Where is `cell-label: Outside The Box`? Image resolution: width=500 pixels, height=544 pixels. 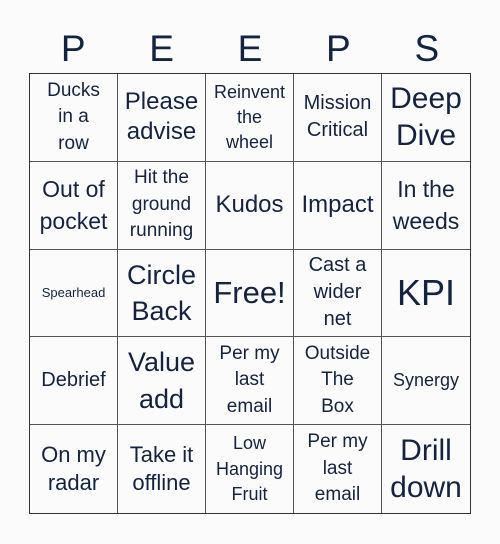 cell-label: Outside The Box is located at coordinates (337, 381).